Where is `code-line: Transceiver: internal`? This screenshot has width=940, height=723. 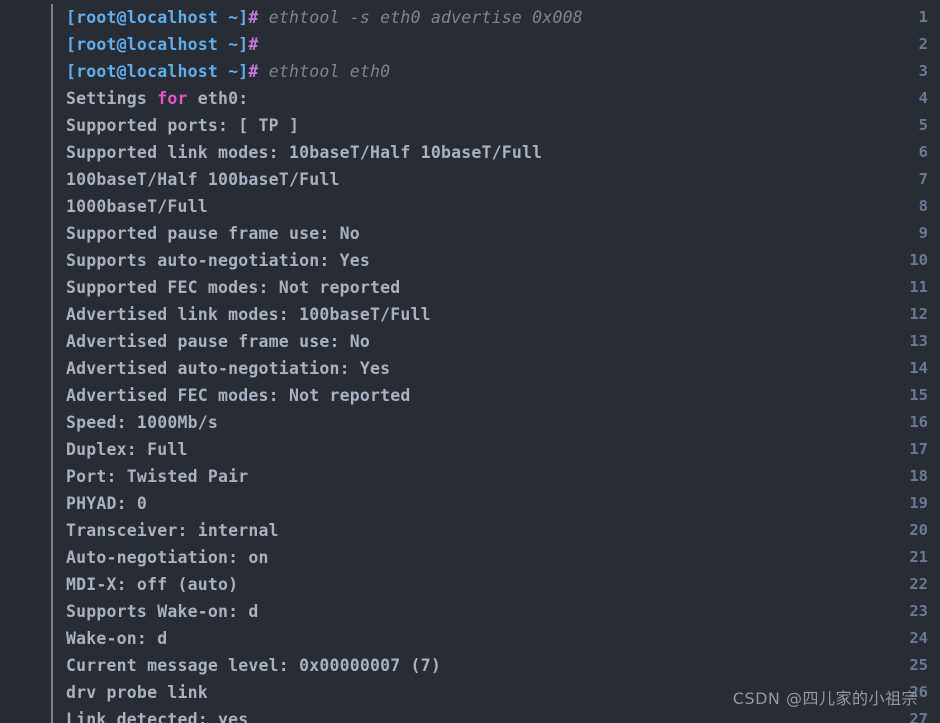
code-line: Transceiver: internal is located at coordinates (172, 530).